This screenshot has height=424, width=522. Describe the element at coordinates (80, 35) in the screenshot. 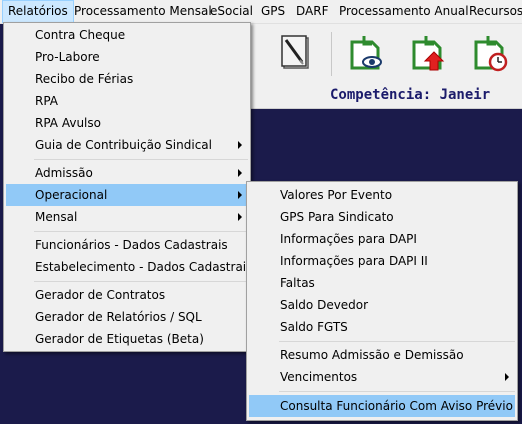

I see `menu-item-label: Contra Cheque` at that location.